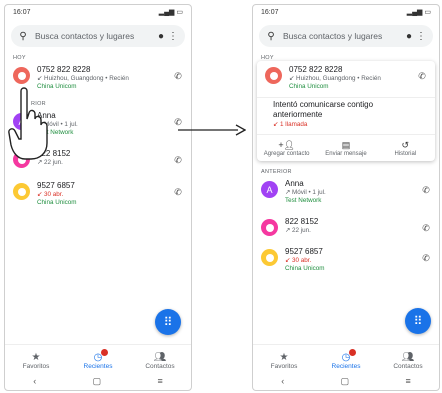  What do you see at coordinates (284, 357) in the screenshot?
I see `star-icon: ★` at bounding box center [284, 357].